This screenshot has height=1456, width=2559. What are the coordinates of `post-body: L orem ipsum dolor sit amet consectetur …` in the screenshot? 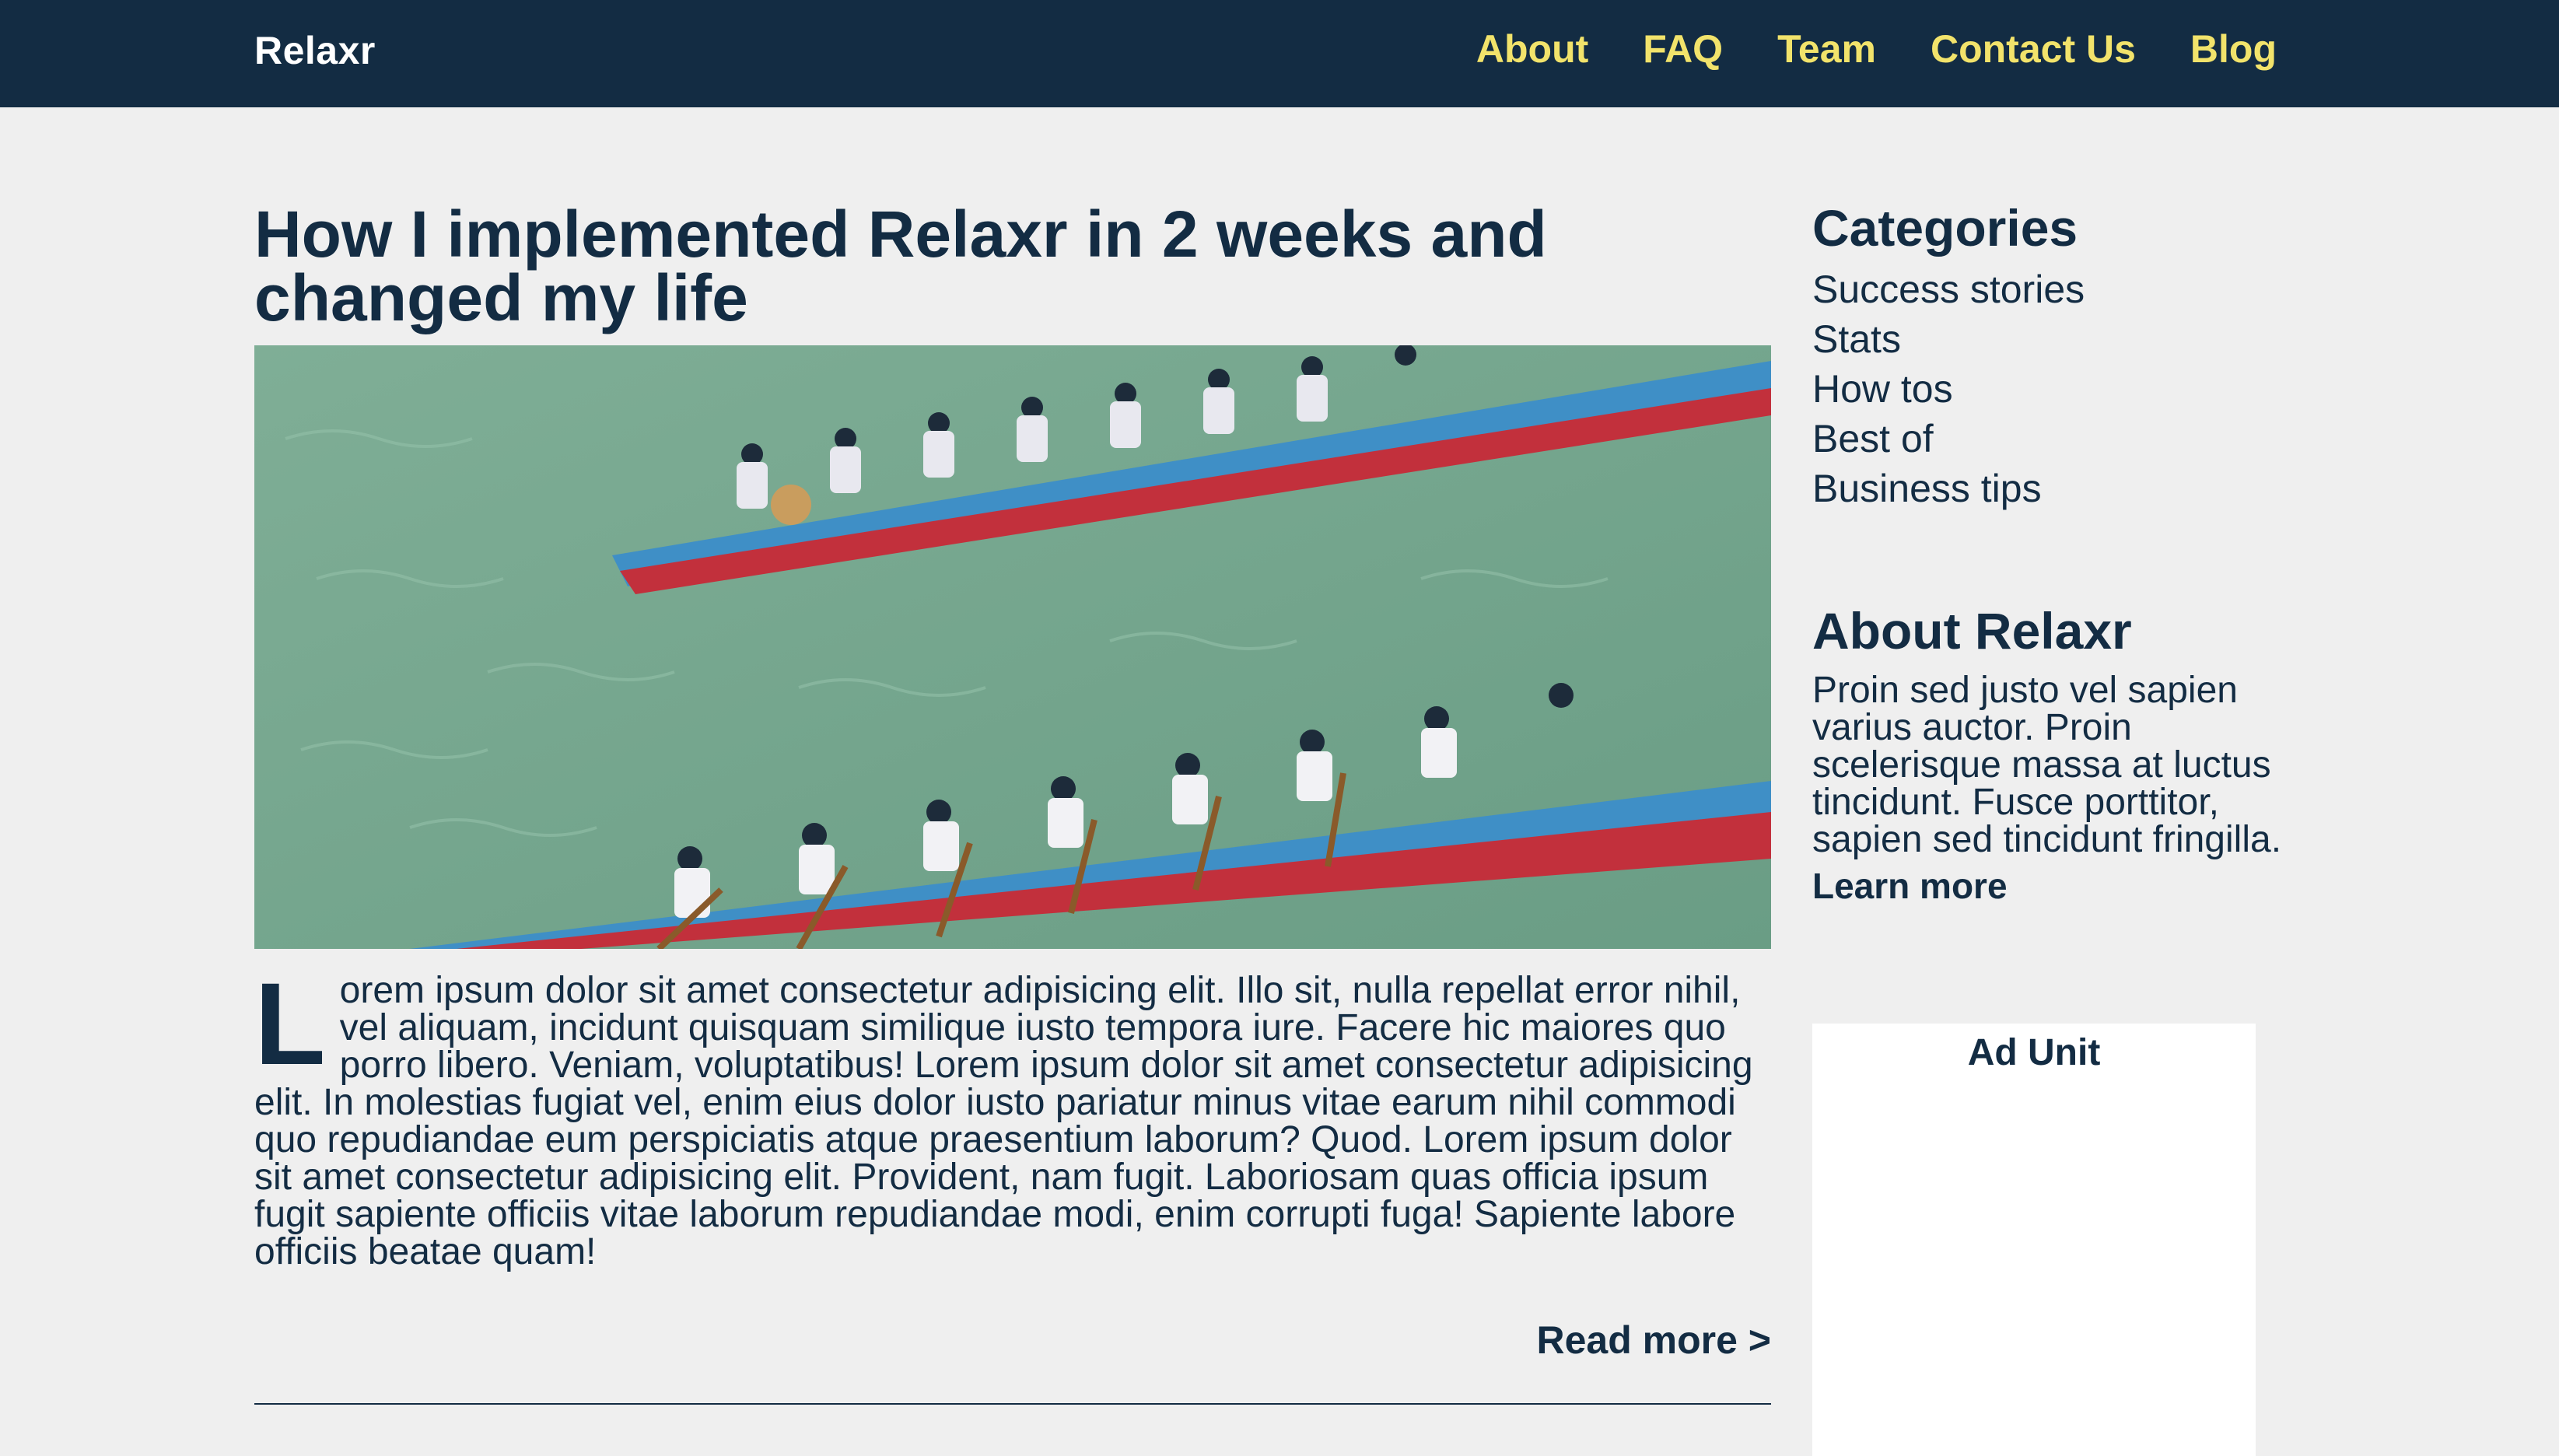 It's located at (1013, 1115).